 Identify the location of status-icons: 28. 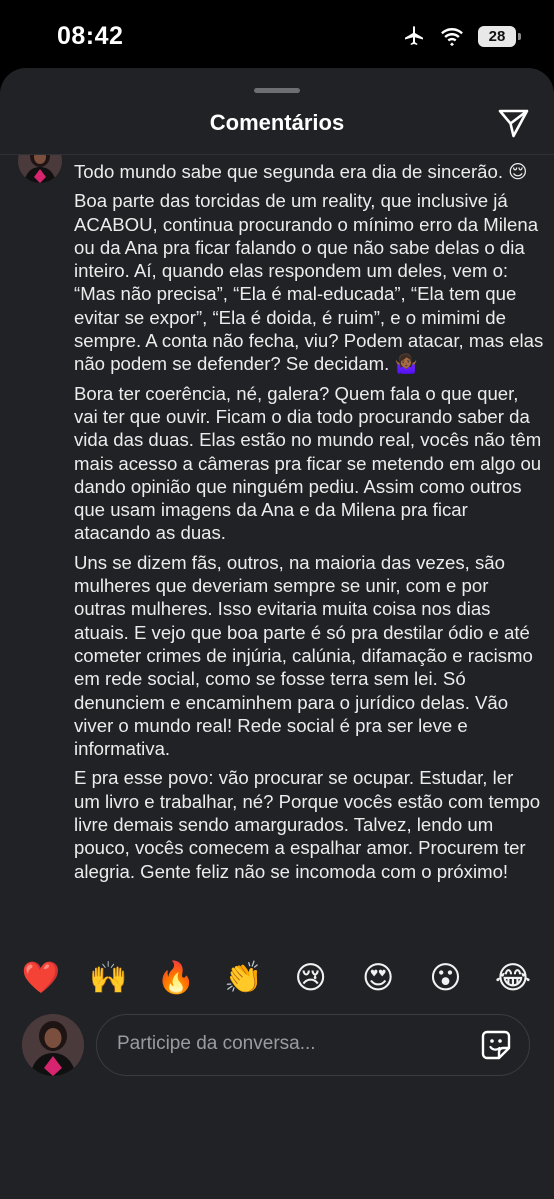
(461, 36).